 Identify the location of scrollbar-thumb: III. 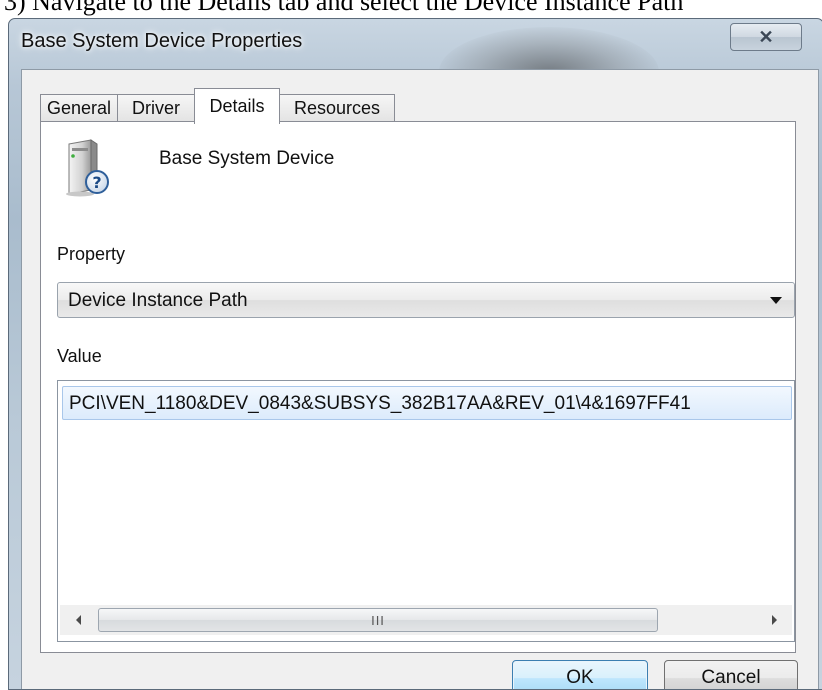
(378, 620).